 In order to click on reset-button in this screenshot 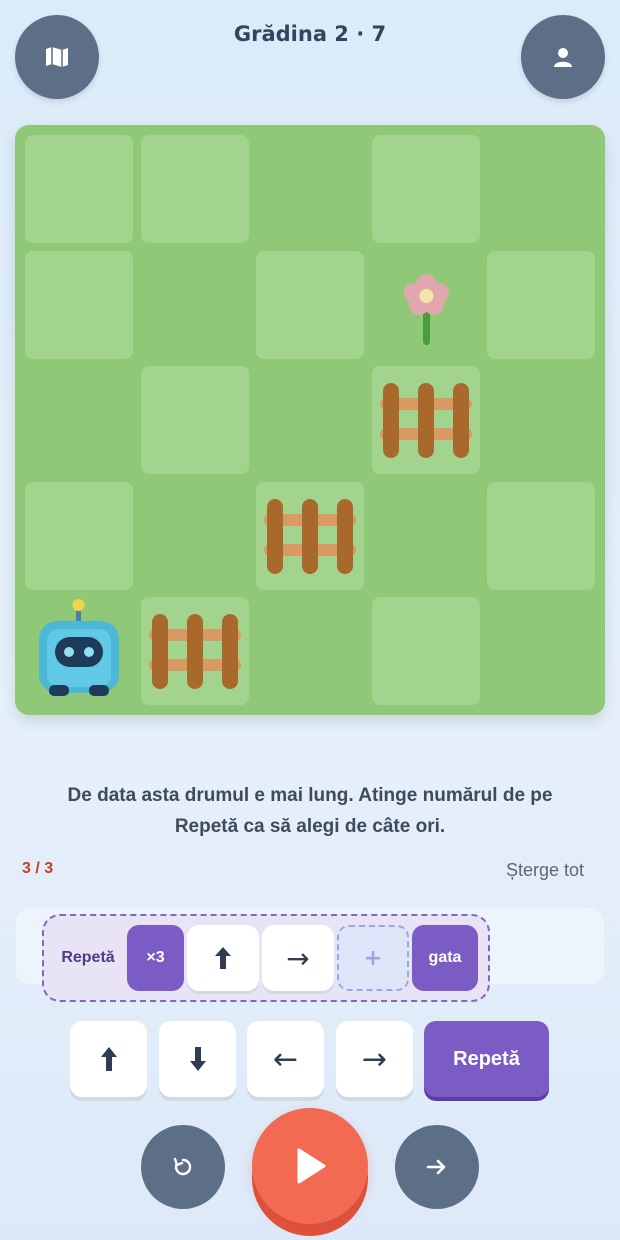, I will do `click(183, 1167)`.